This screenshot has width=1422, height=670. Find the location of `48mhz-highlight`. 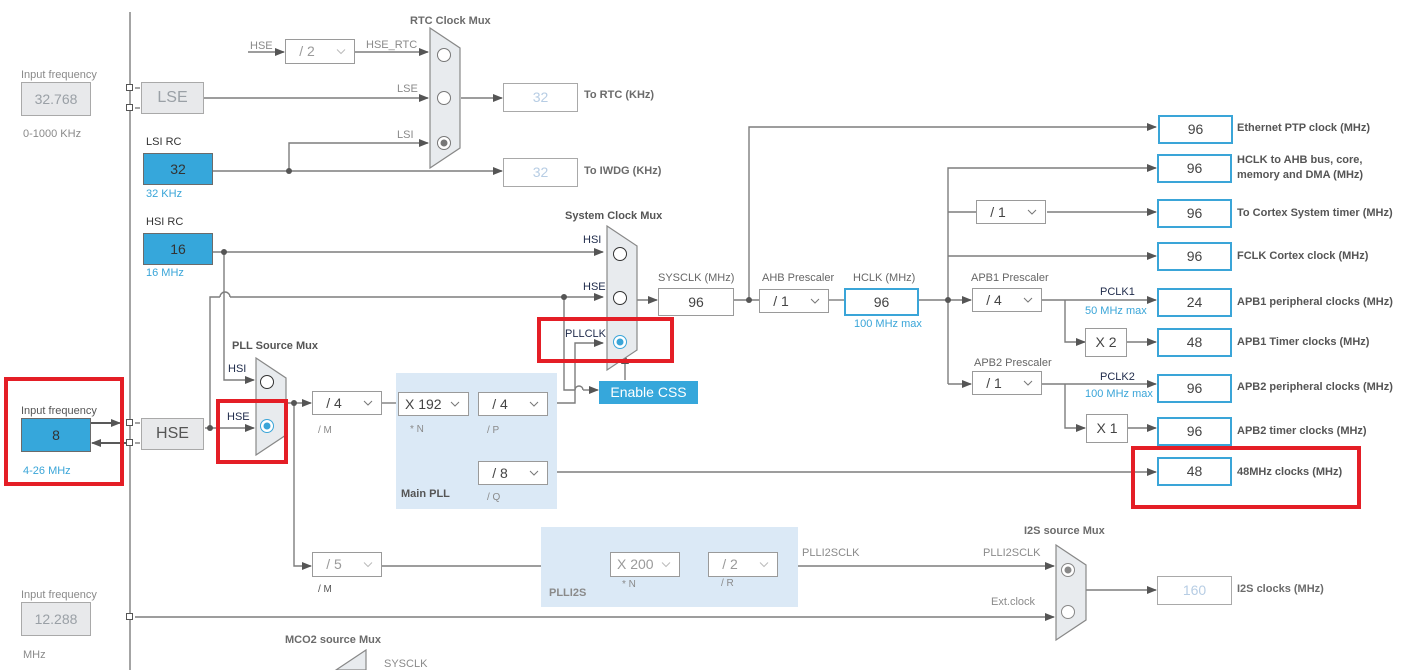

48mhz-highlight is located at coordinates (1246, 477).